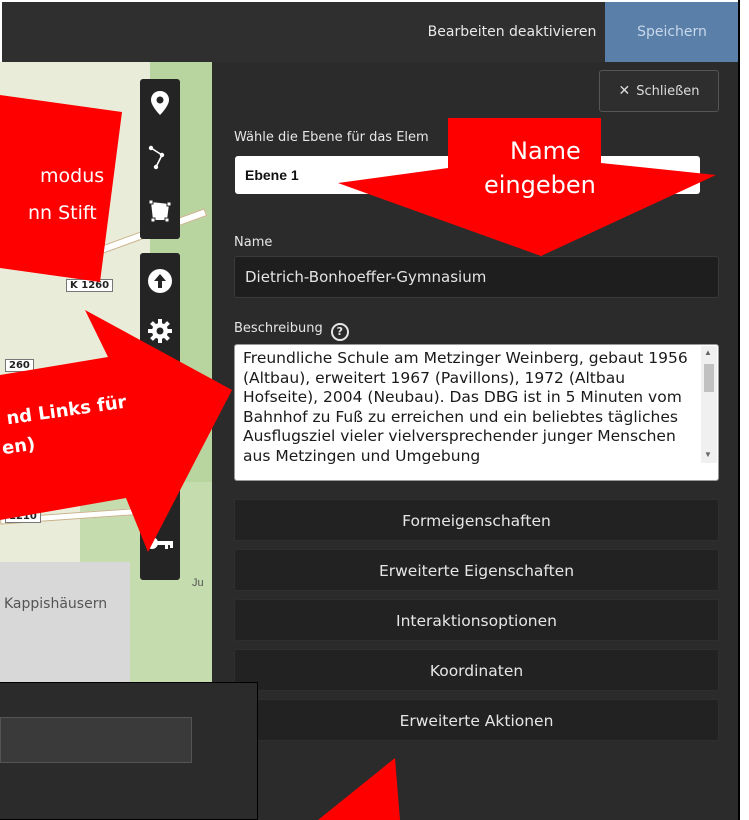  I want to click on callout-text-name: Name, so click(545, 151).